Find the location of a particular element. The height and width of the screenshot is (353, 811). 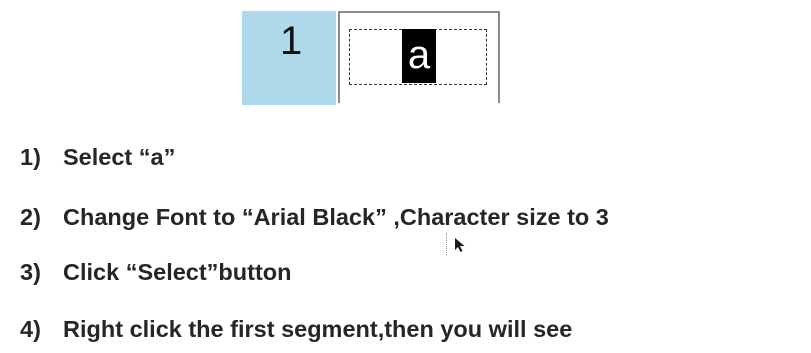

segment-text-field: a is located at coordinates (418, 57).